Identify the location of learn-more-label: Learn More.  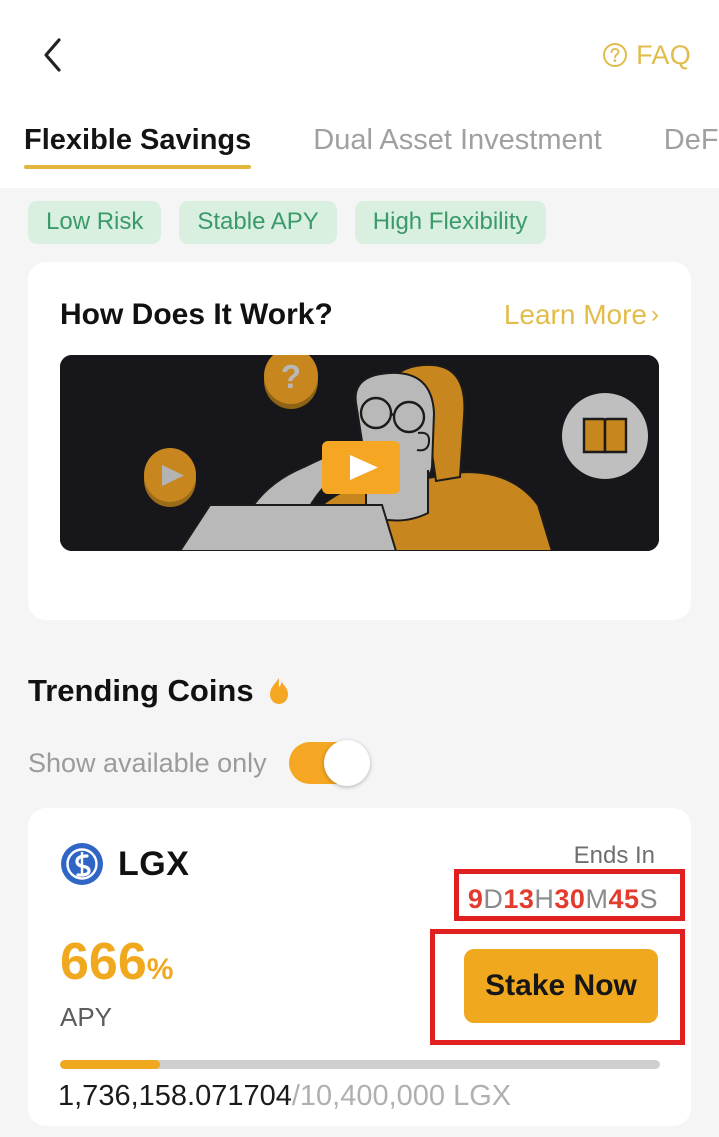
(575, 314).